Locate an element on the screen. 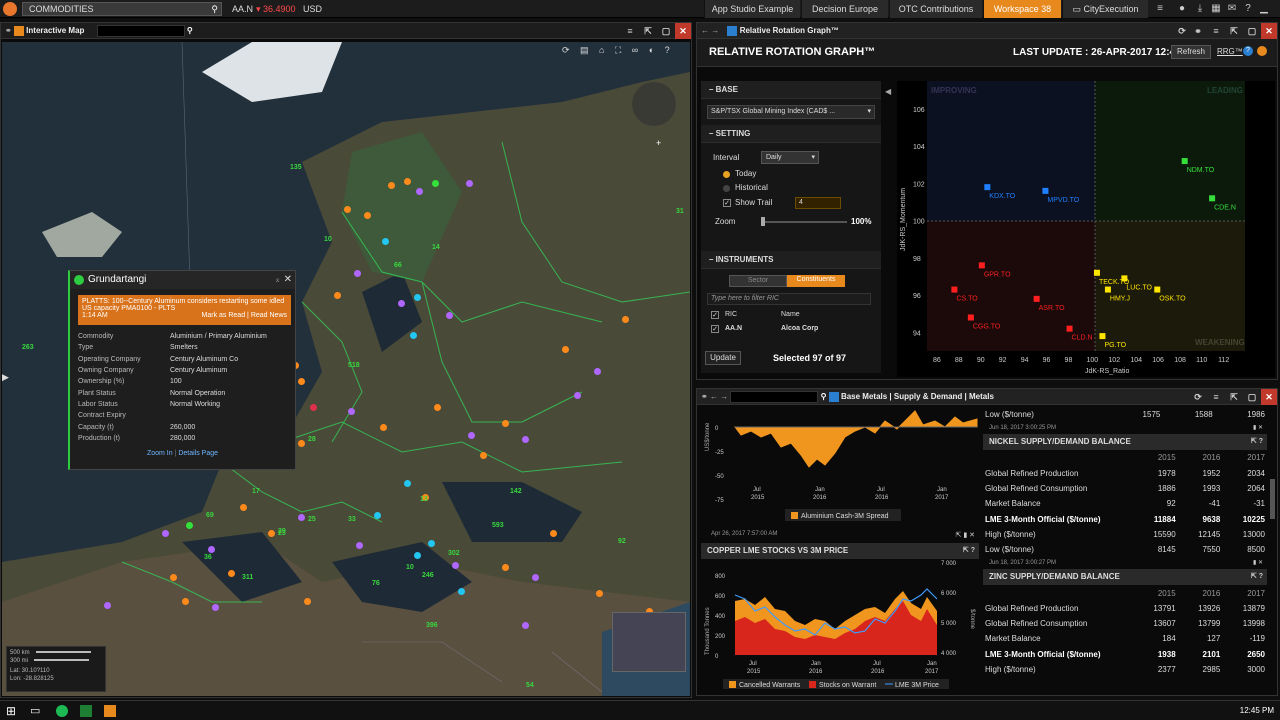 The width and height of the screenshot is (1280, 720). flag-label: 28 is located at coordinates (312, 439).